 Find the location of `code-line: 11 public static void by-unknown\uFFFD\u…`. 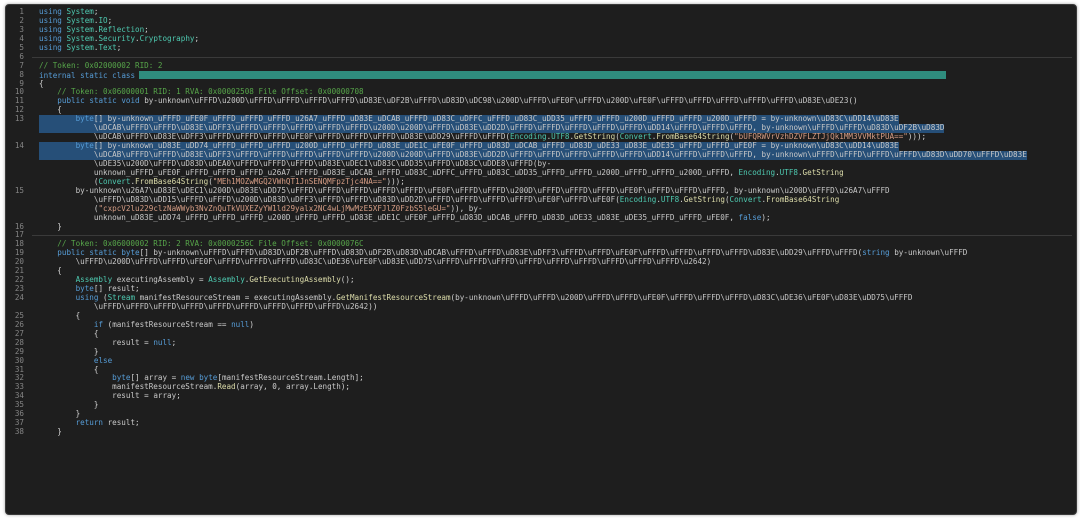

code-line: 11 public static void by-unknown\uFFFD\u… is located at coordinates (541, 101).